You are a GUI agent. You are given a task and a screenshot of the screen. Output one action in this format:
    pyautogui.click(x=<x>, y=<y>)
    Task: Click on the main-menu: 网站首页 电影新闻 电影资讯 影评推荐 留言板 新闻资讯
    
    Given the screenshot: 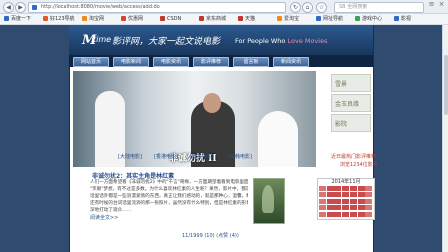 What is the action you would take?
    pyautogui.click(x=221, y=61)
    